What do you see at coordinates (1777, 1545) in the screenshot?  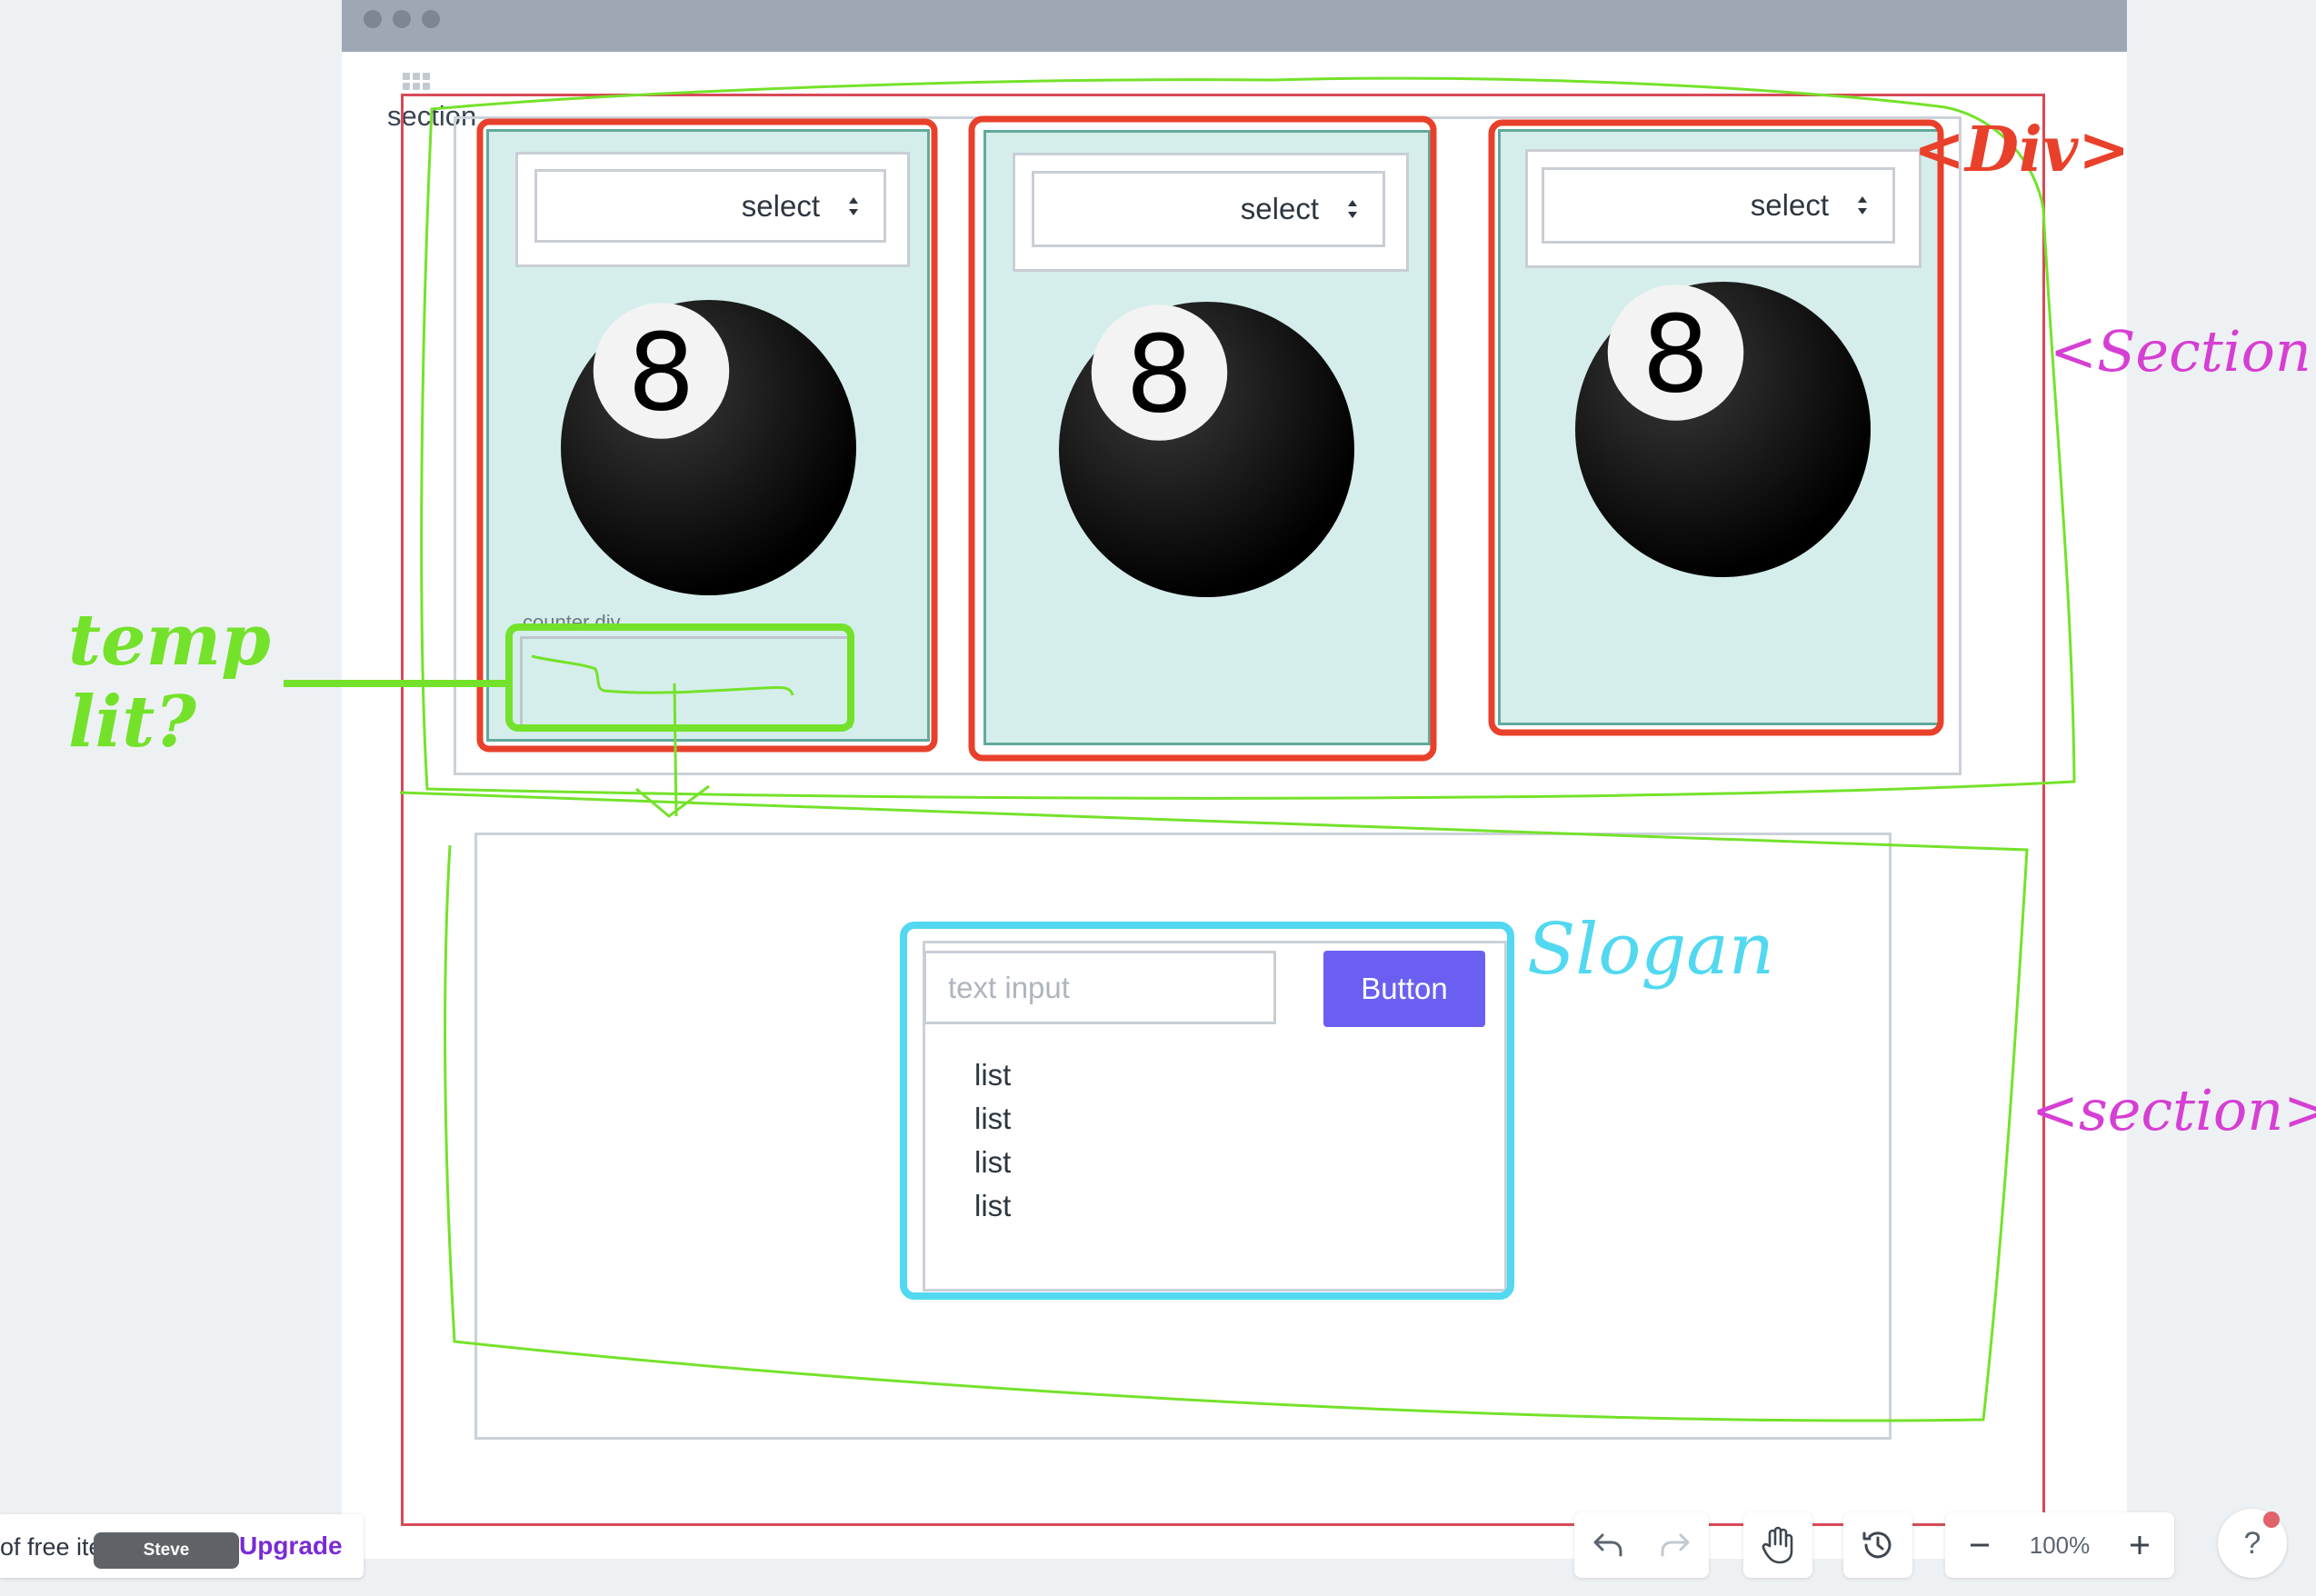 I see `hand-tool-icon` at bounding box center [1777, 1545].